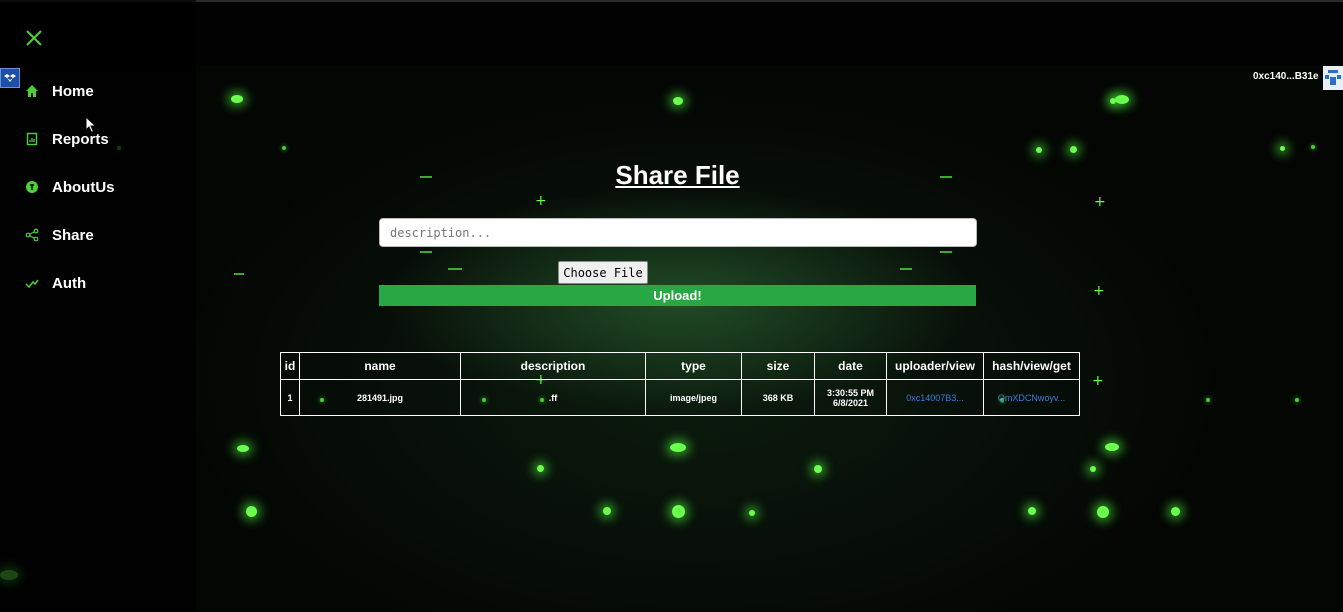 This screenshot has width=1343, height=612. Describe the element at coordinates (850, 402) in the screenshot. I see `cell-date-day: 6/8/2021` at that location.